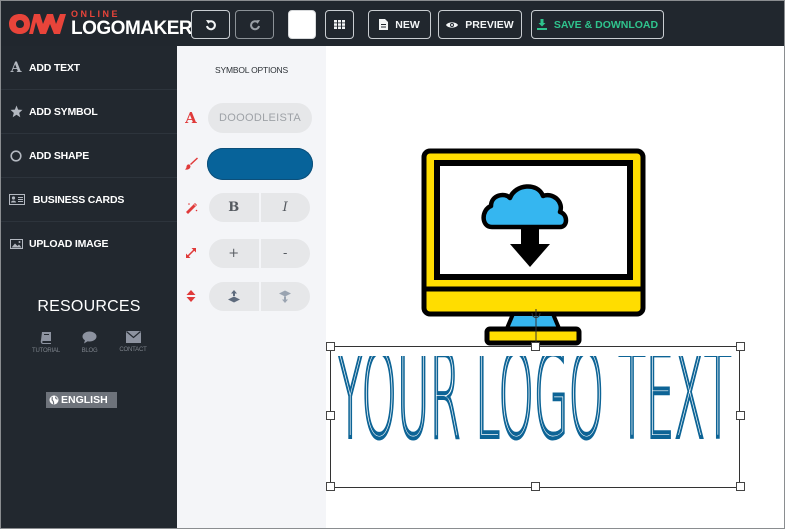  I want to click on book-icon, so click(45, 338).